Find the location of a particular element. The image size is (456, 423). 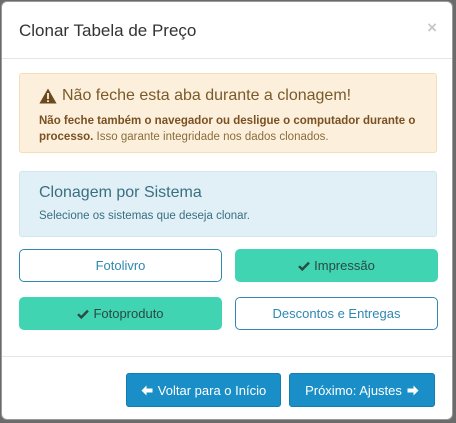

system-option-label: Descontos e Entregas is located at coordinates (336, 313).